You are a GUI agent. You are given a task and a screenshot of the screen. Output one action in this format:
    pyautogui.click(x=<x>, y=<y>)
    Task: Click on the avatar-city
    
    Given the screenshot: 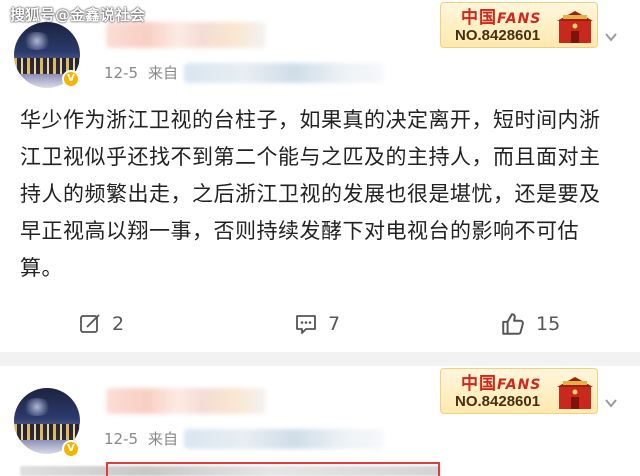 What is the action you would take?
    pyautogui.click(x=47, y=432)
    